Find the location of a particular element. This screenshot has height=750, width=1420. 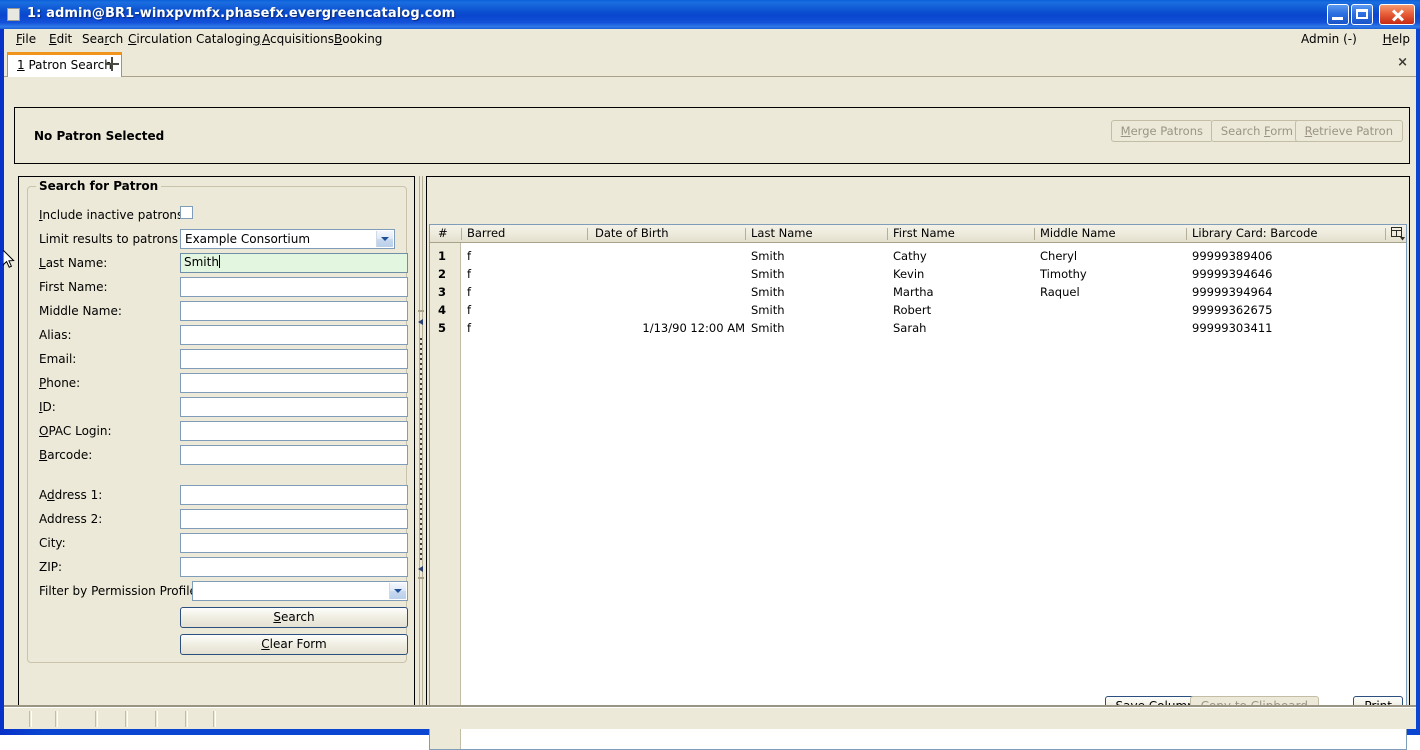

menu-admin: Admin (-) is located at coordinates (1329, 39).